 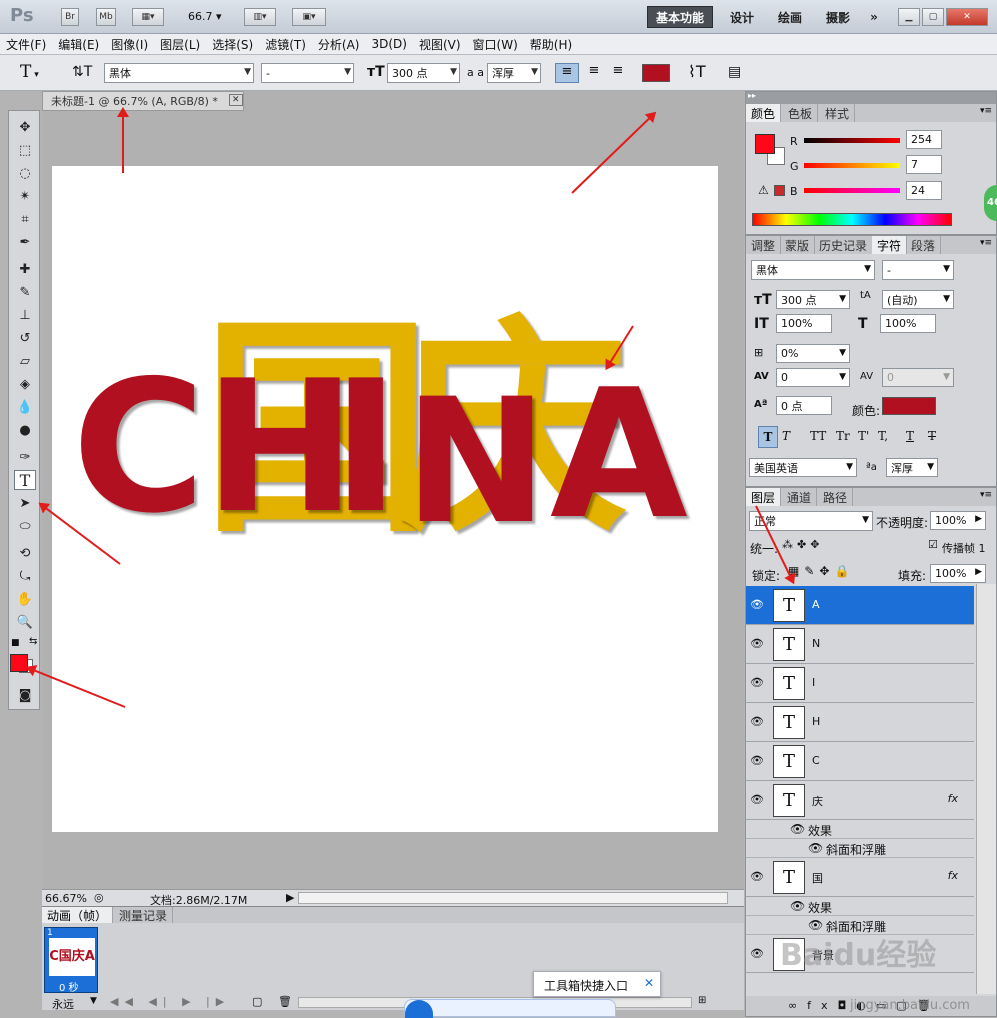 I want to click on all-caps-button: TT, so click(x=818, y=436).